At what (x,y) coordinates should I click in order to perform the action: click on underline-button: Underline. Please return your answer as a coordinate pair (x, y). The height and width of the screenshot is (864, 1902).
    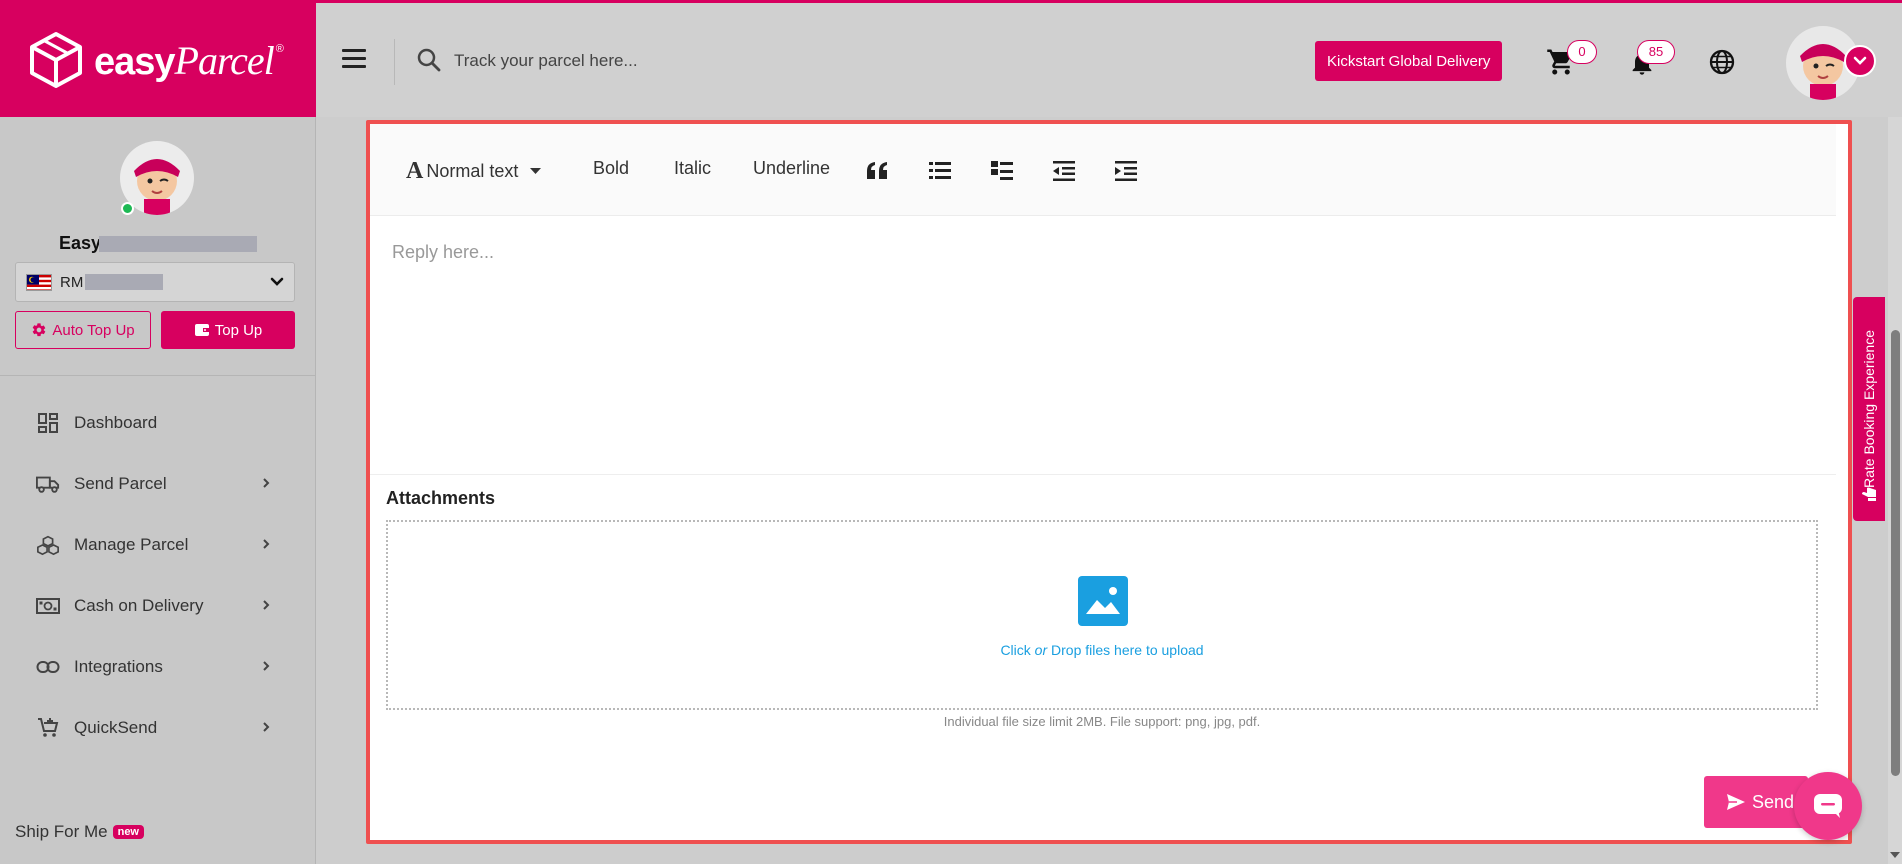
    Looking at the image, I should click on (791, 168).